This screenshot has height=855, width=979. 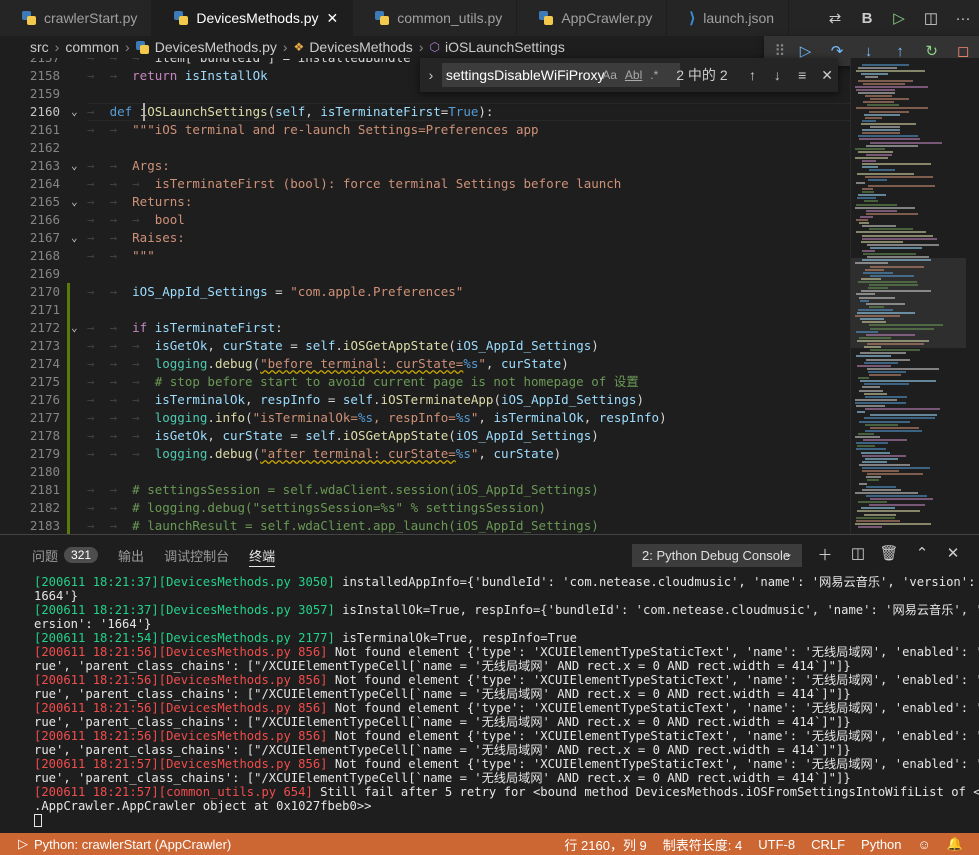 I want to click on line-number: 2170, so click(x=44, y=291).